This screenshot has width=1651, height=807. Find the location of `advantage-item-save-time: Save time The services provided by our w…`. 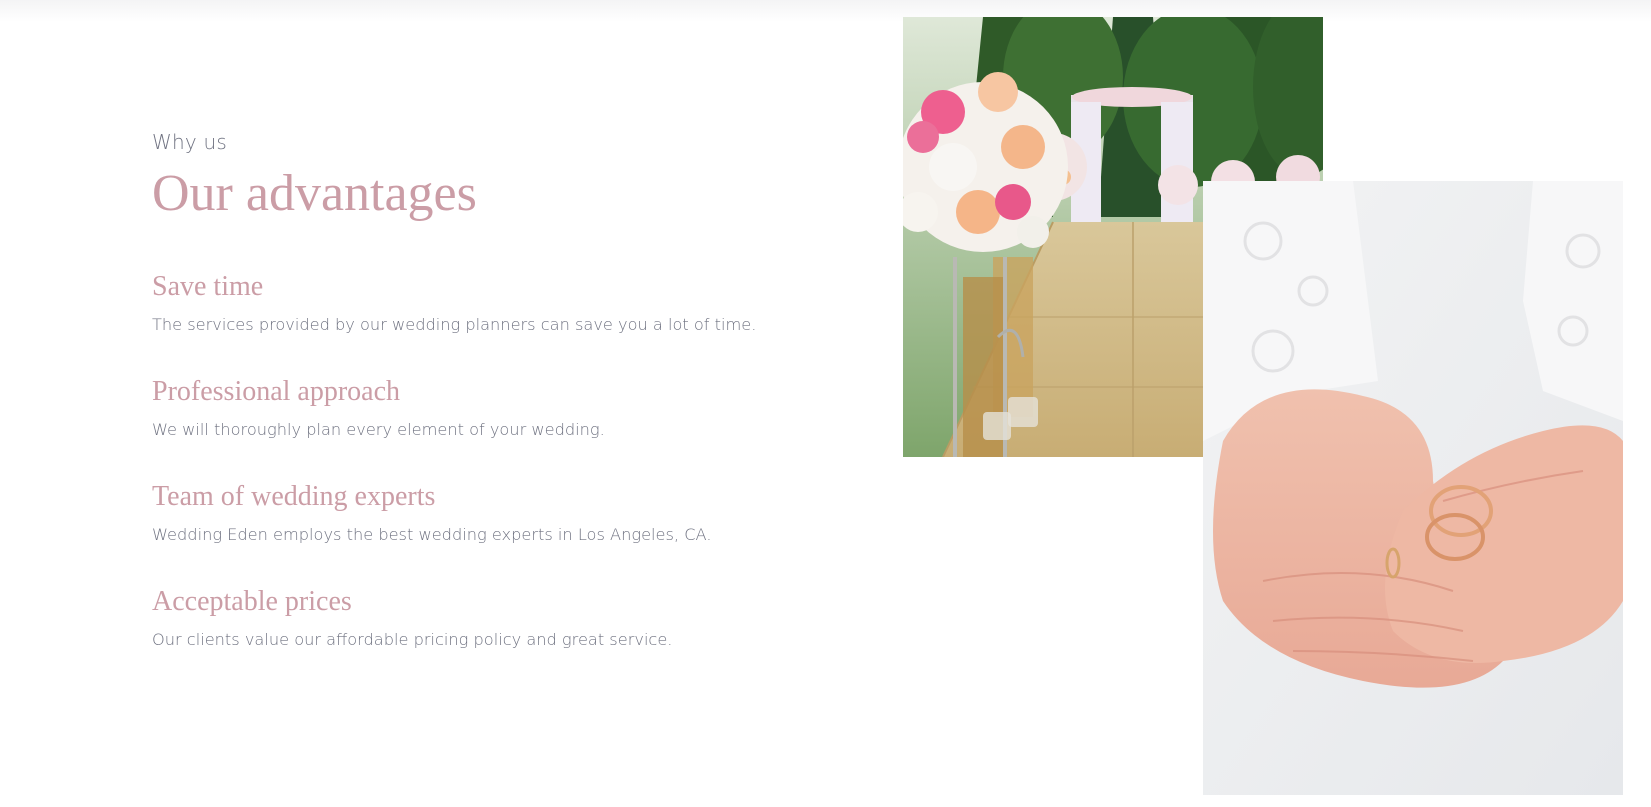

advantage-item-save-time: Save time The services provided by our w… is located at coordinates (512, 303).